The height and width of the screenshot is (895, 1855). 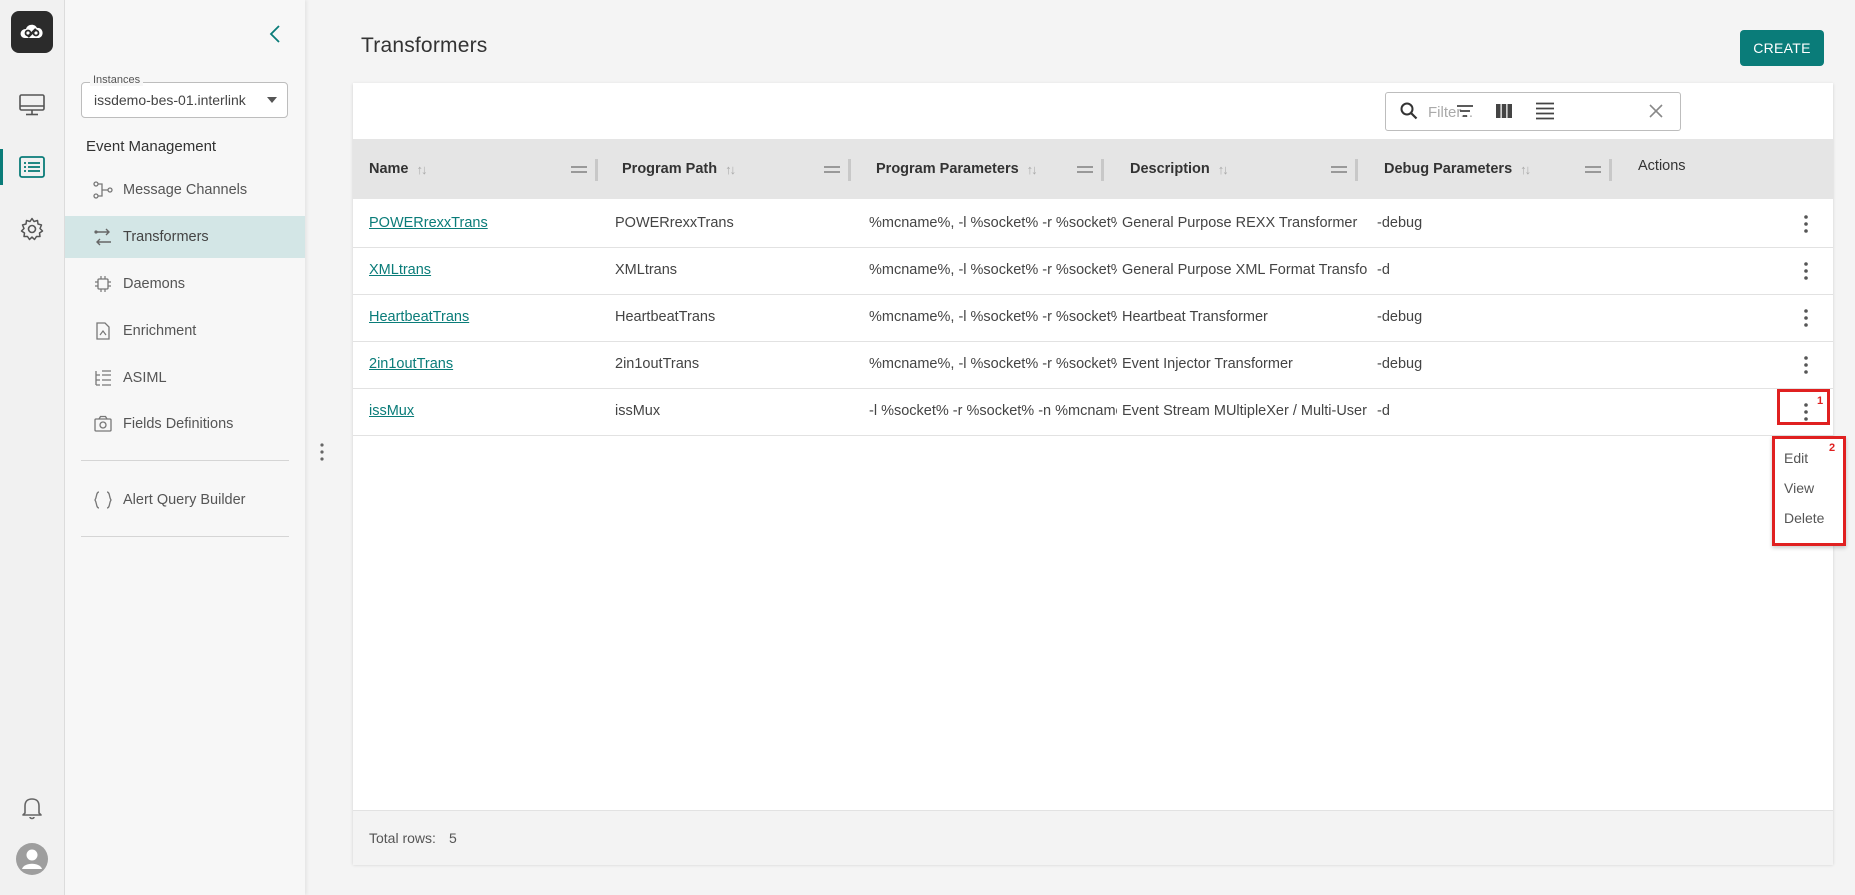 I want to click on transformer-name-link: issMux, so click(x=484, y=411).